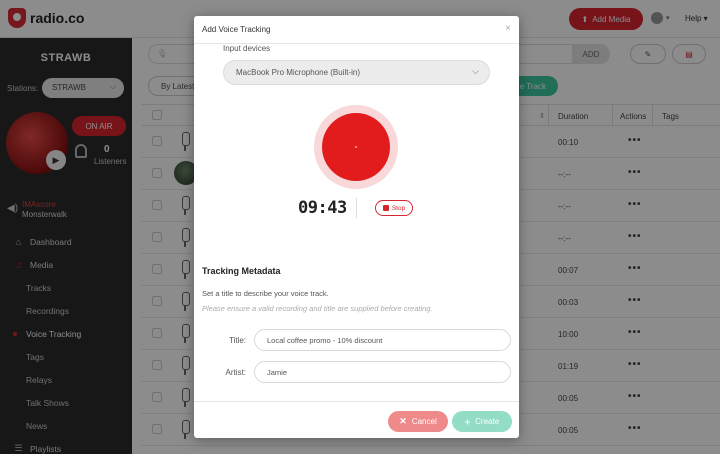 This screenshot has height=454, width=720. I want to click on create-button: + Create, so click(482, 421).